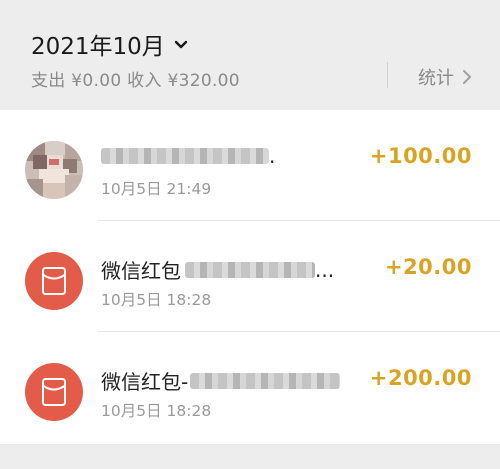 This screenshot has height=469, width=500. What do you see at coordinates (387, 75) in the screenshot?
I see `divider` at bounding box center [387, 75].